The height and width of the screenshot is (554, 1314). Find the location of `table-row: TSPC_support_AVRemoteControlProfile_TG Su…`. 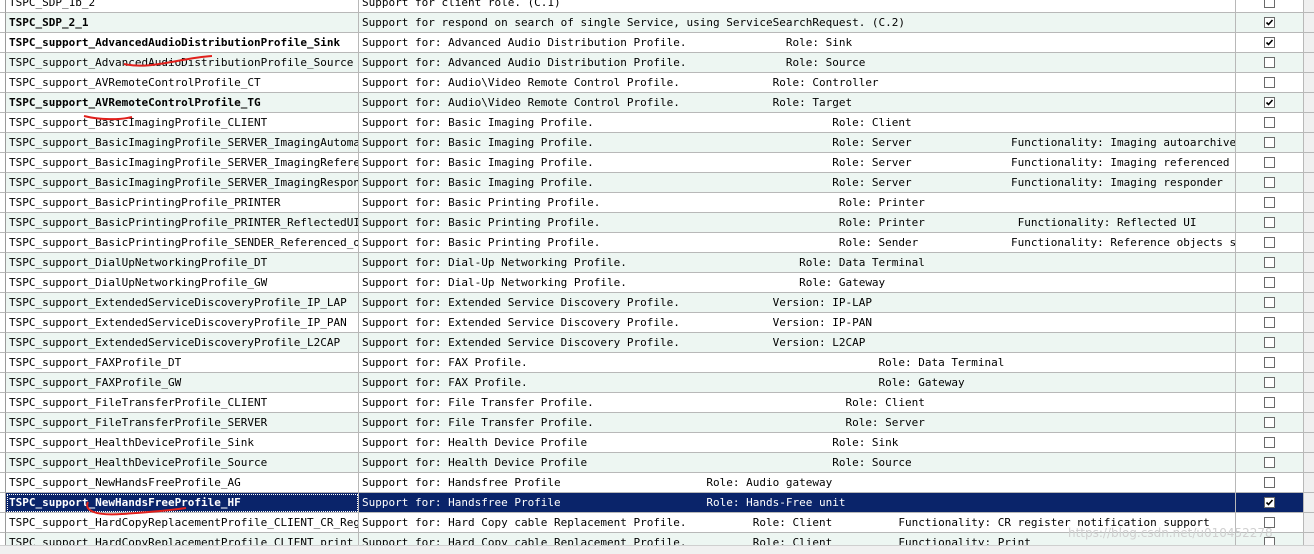

table-row: TSPC_support_AVRemoteControlProfile_TG Su… is located at coordinates (657, 103).